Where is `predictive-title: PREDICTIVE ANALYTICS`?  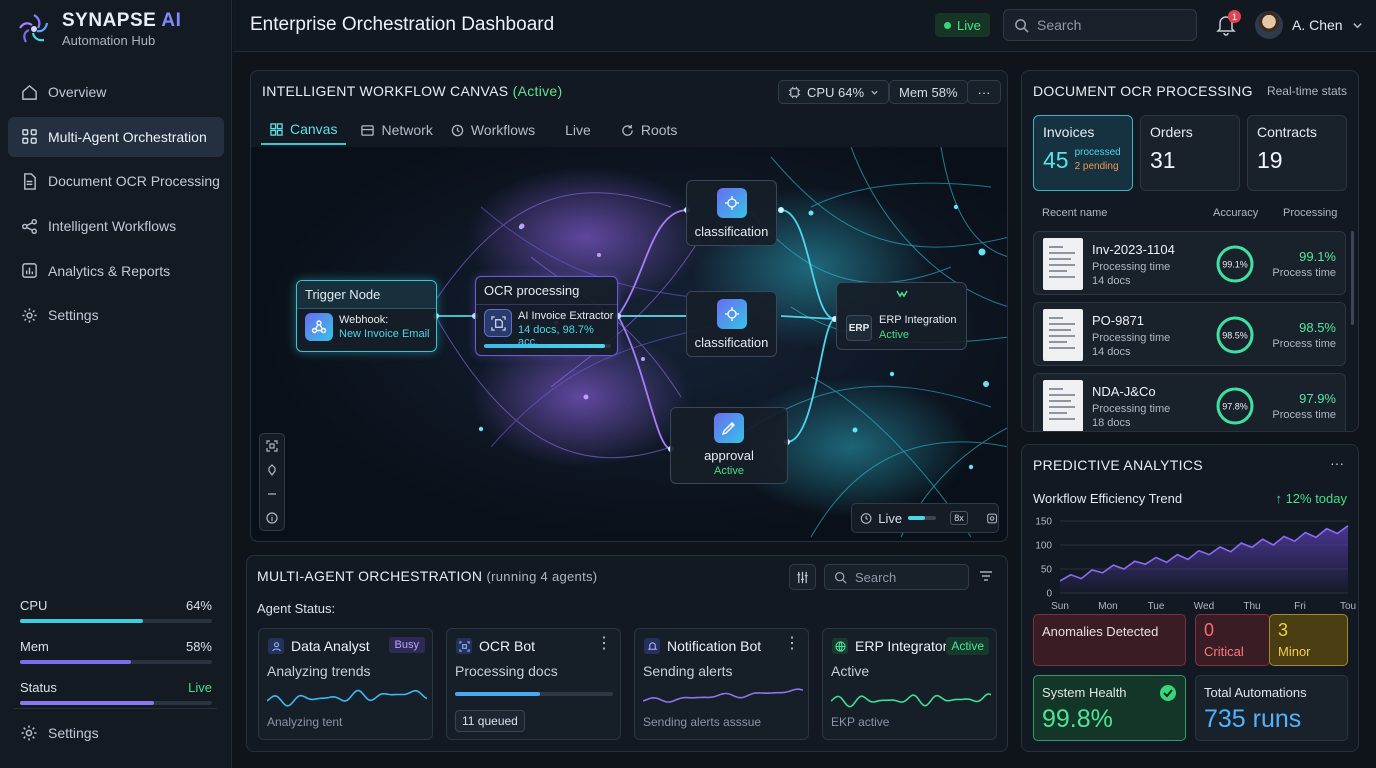
predictive-title: PREDICTIVE ANALYTICS is located at coordinates (1118, 465).